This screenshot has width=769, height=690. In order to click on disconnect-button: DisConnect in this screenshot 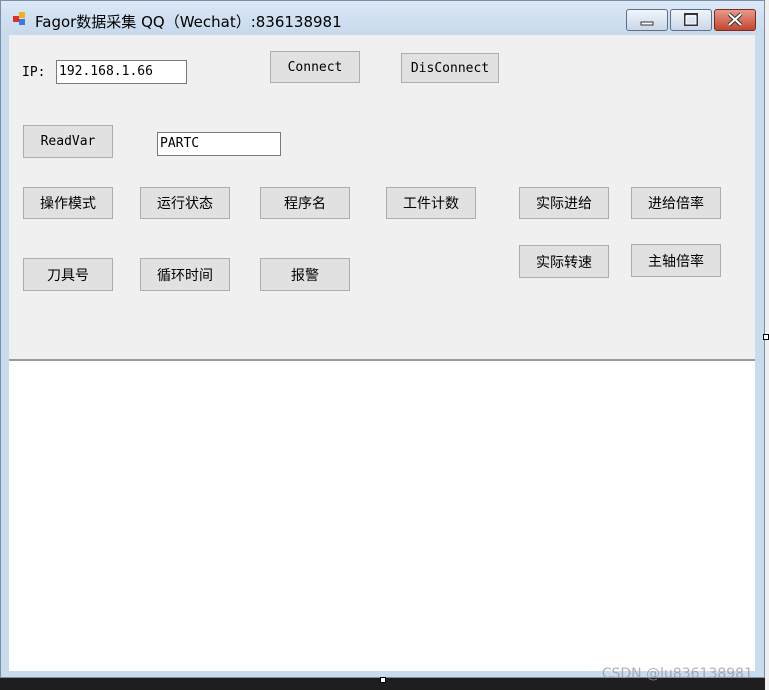, I will do `click(450, 68)`.